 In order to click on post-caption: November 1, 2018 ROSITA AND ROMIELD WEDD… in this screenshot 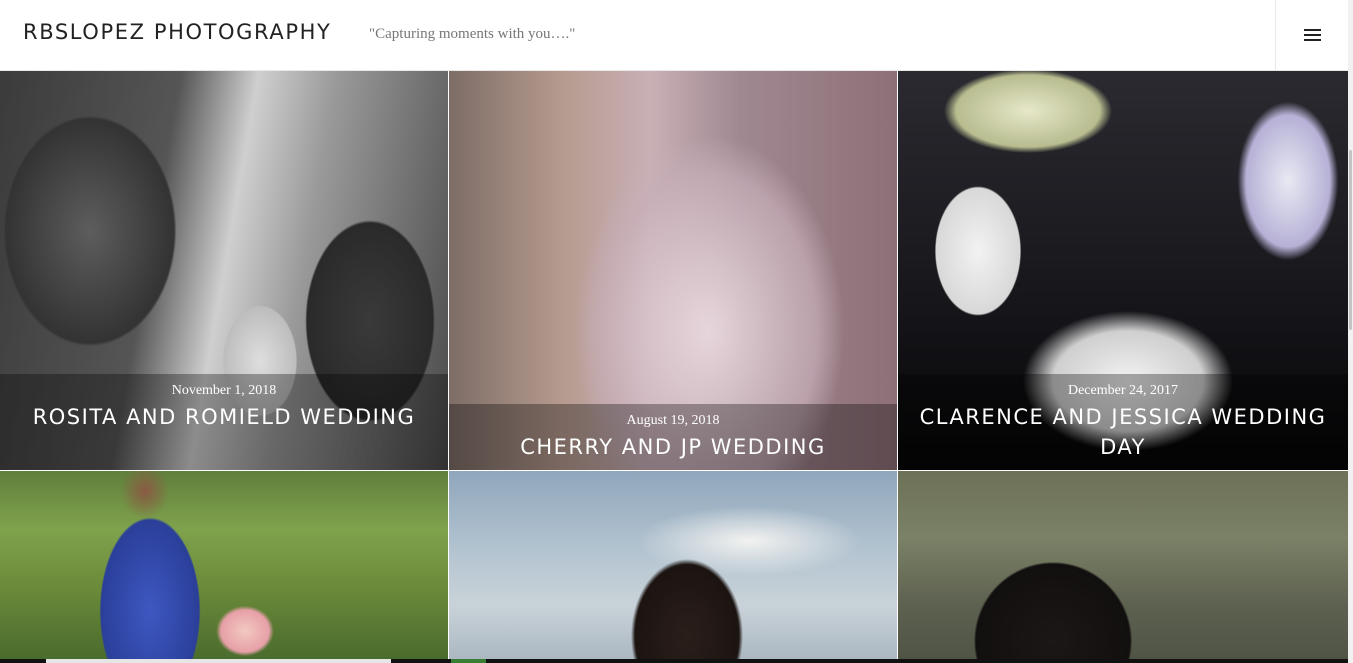, I will do `click(224, 422)`.